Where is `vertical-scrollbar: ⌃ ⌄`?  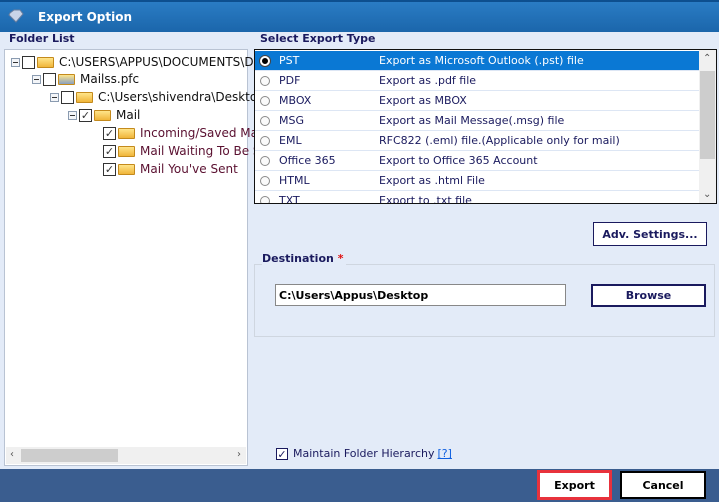 vertical-scrollbar: ⌃ ⌄ is located at coordinates (707, 126).